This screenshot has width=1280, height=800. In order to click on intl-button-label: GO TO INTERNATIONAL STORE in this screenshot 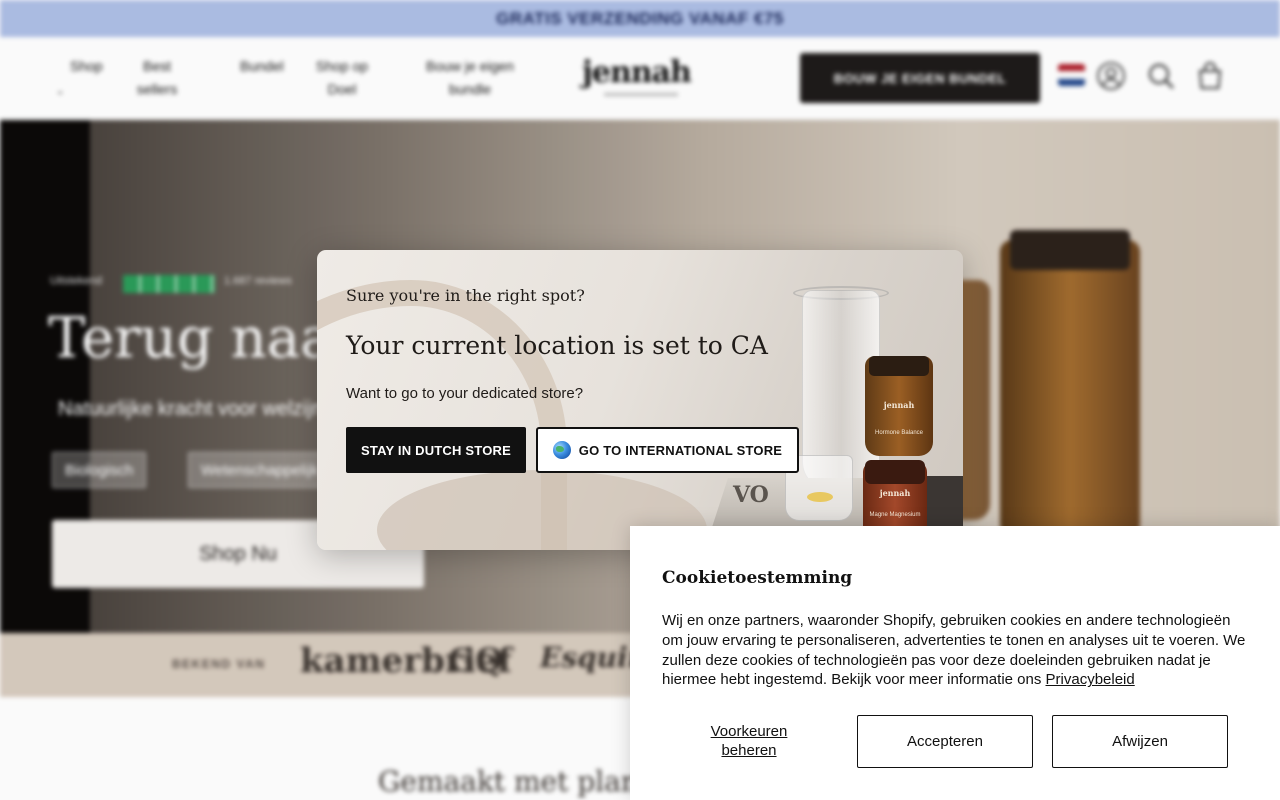, I will do `click(680, 450)`.